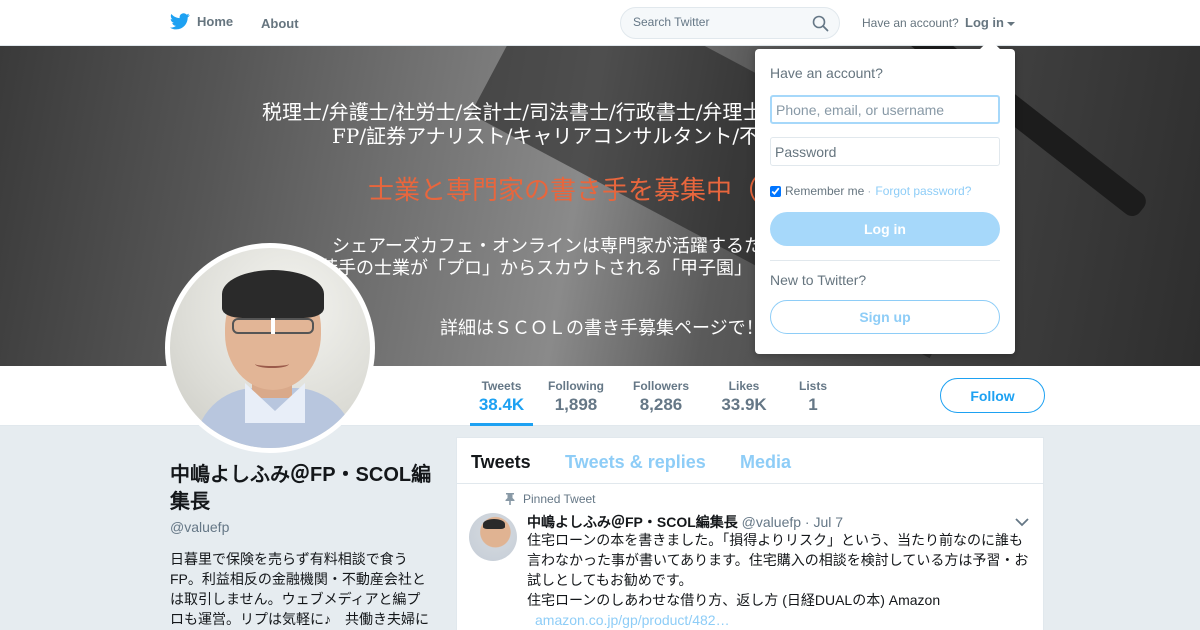 Image resolution: width=1200 pixels, height=630 pixels. Describe the element at coordinates (660, 386) in the screenshot. I see `stat-label: Followers` at that location.